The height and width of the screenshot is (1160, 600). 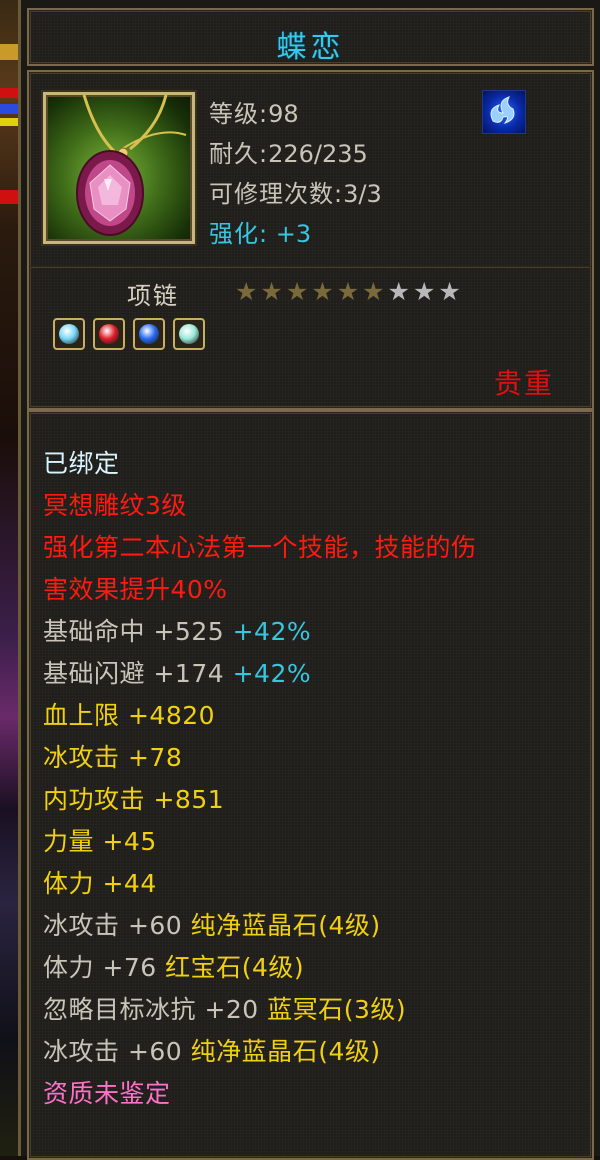 I want to click on stat-stamina: 体力 +44, so click(x=100, y=882).